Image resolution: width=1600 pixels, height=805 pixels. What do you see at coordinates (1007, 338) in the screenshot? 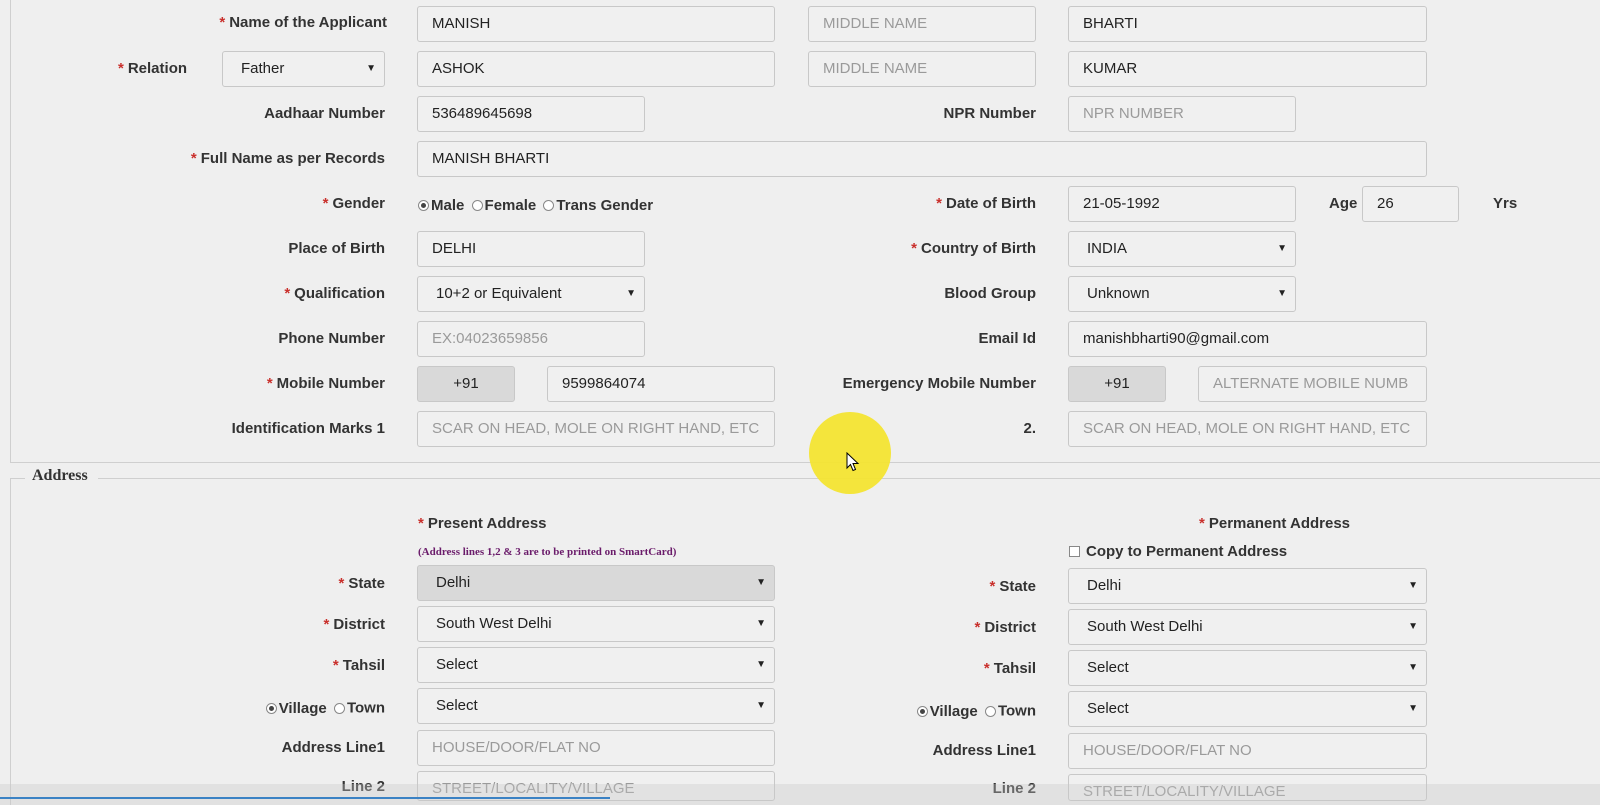
I see `email-label: Email Id` at bounding box center [1007, 338].